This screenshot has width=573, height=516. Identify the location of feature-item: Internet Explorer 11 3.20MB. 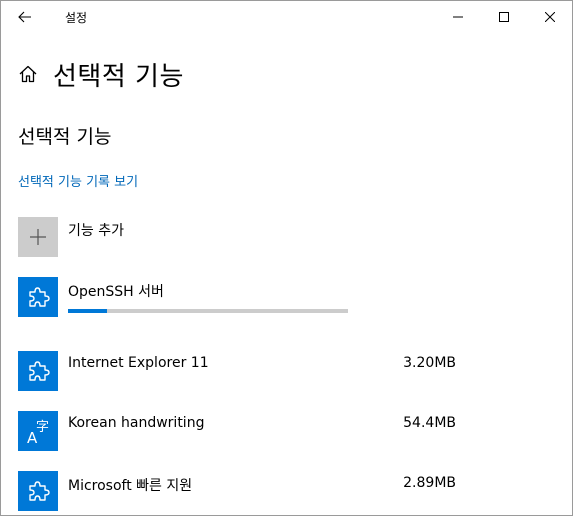
(248, 372).